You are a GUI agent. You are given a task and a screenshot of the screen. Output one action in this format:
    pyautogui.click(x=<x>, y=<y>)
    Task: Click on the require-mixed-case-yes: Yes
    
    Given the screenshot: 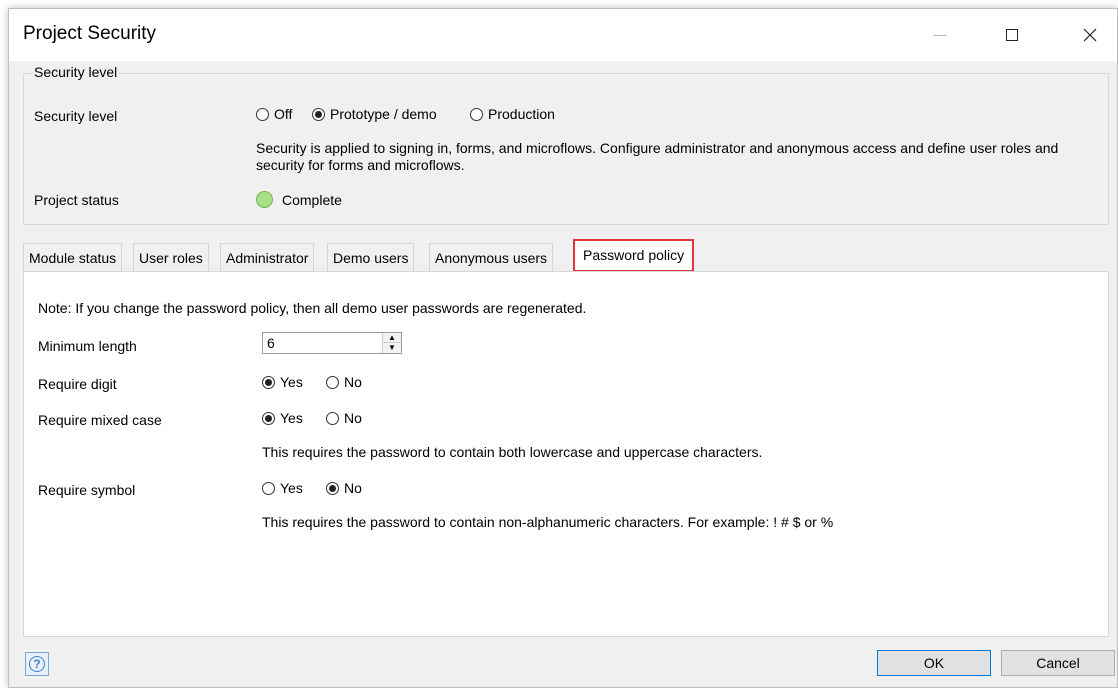 What is the action you would take?
    pyautogui.click(x=282, y=418)
    